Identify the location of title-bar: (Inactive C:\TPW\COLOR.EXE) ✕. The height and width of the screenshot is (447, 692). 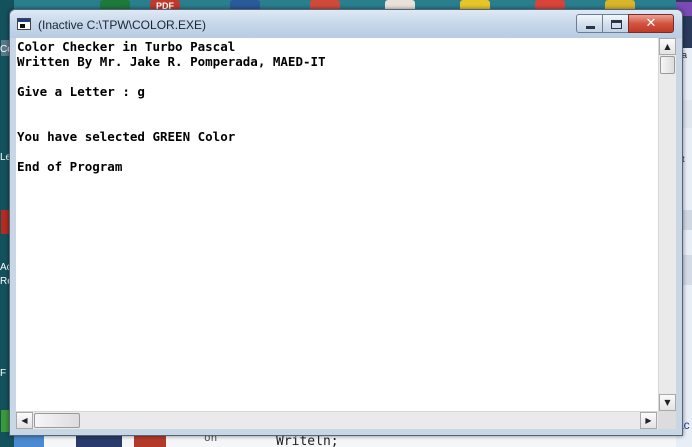
(346, 24).